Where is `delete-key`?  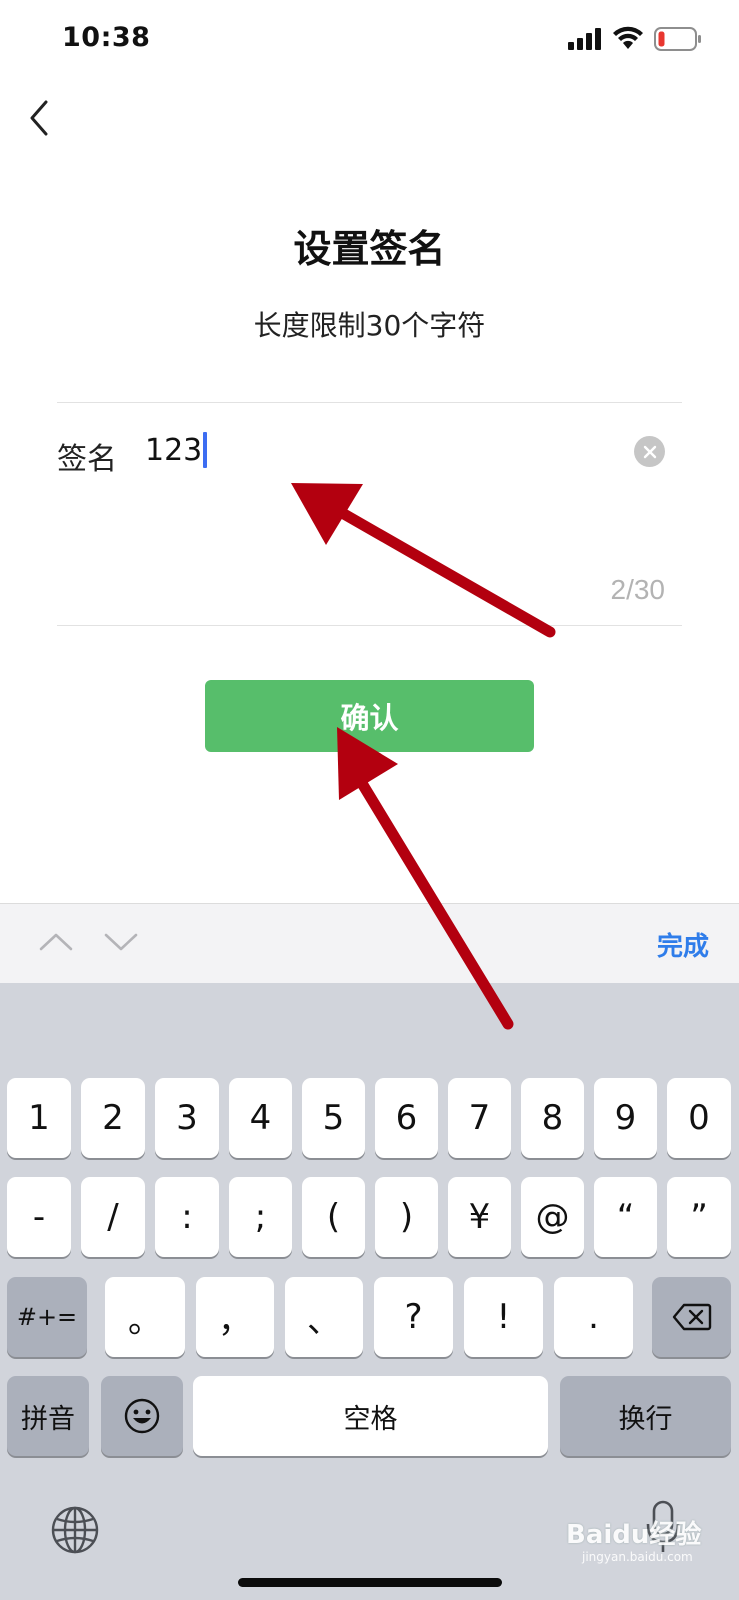 delete-key is located at coordinates (691, 1317).